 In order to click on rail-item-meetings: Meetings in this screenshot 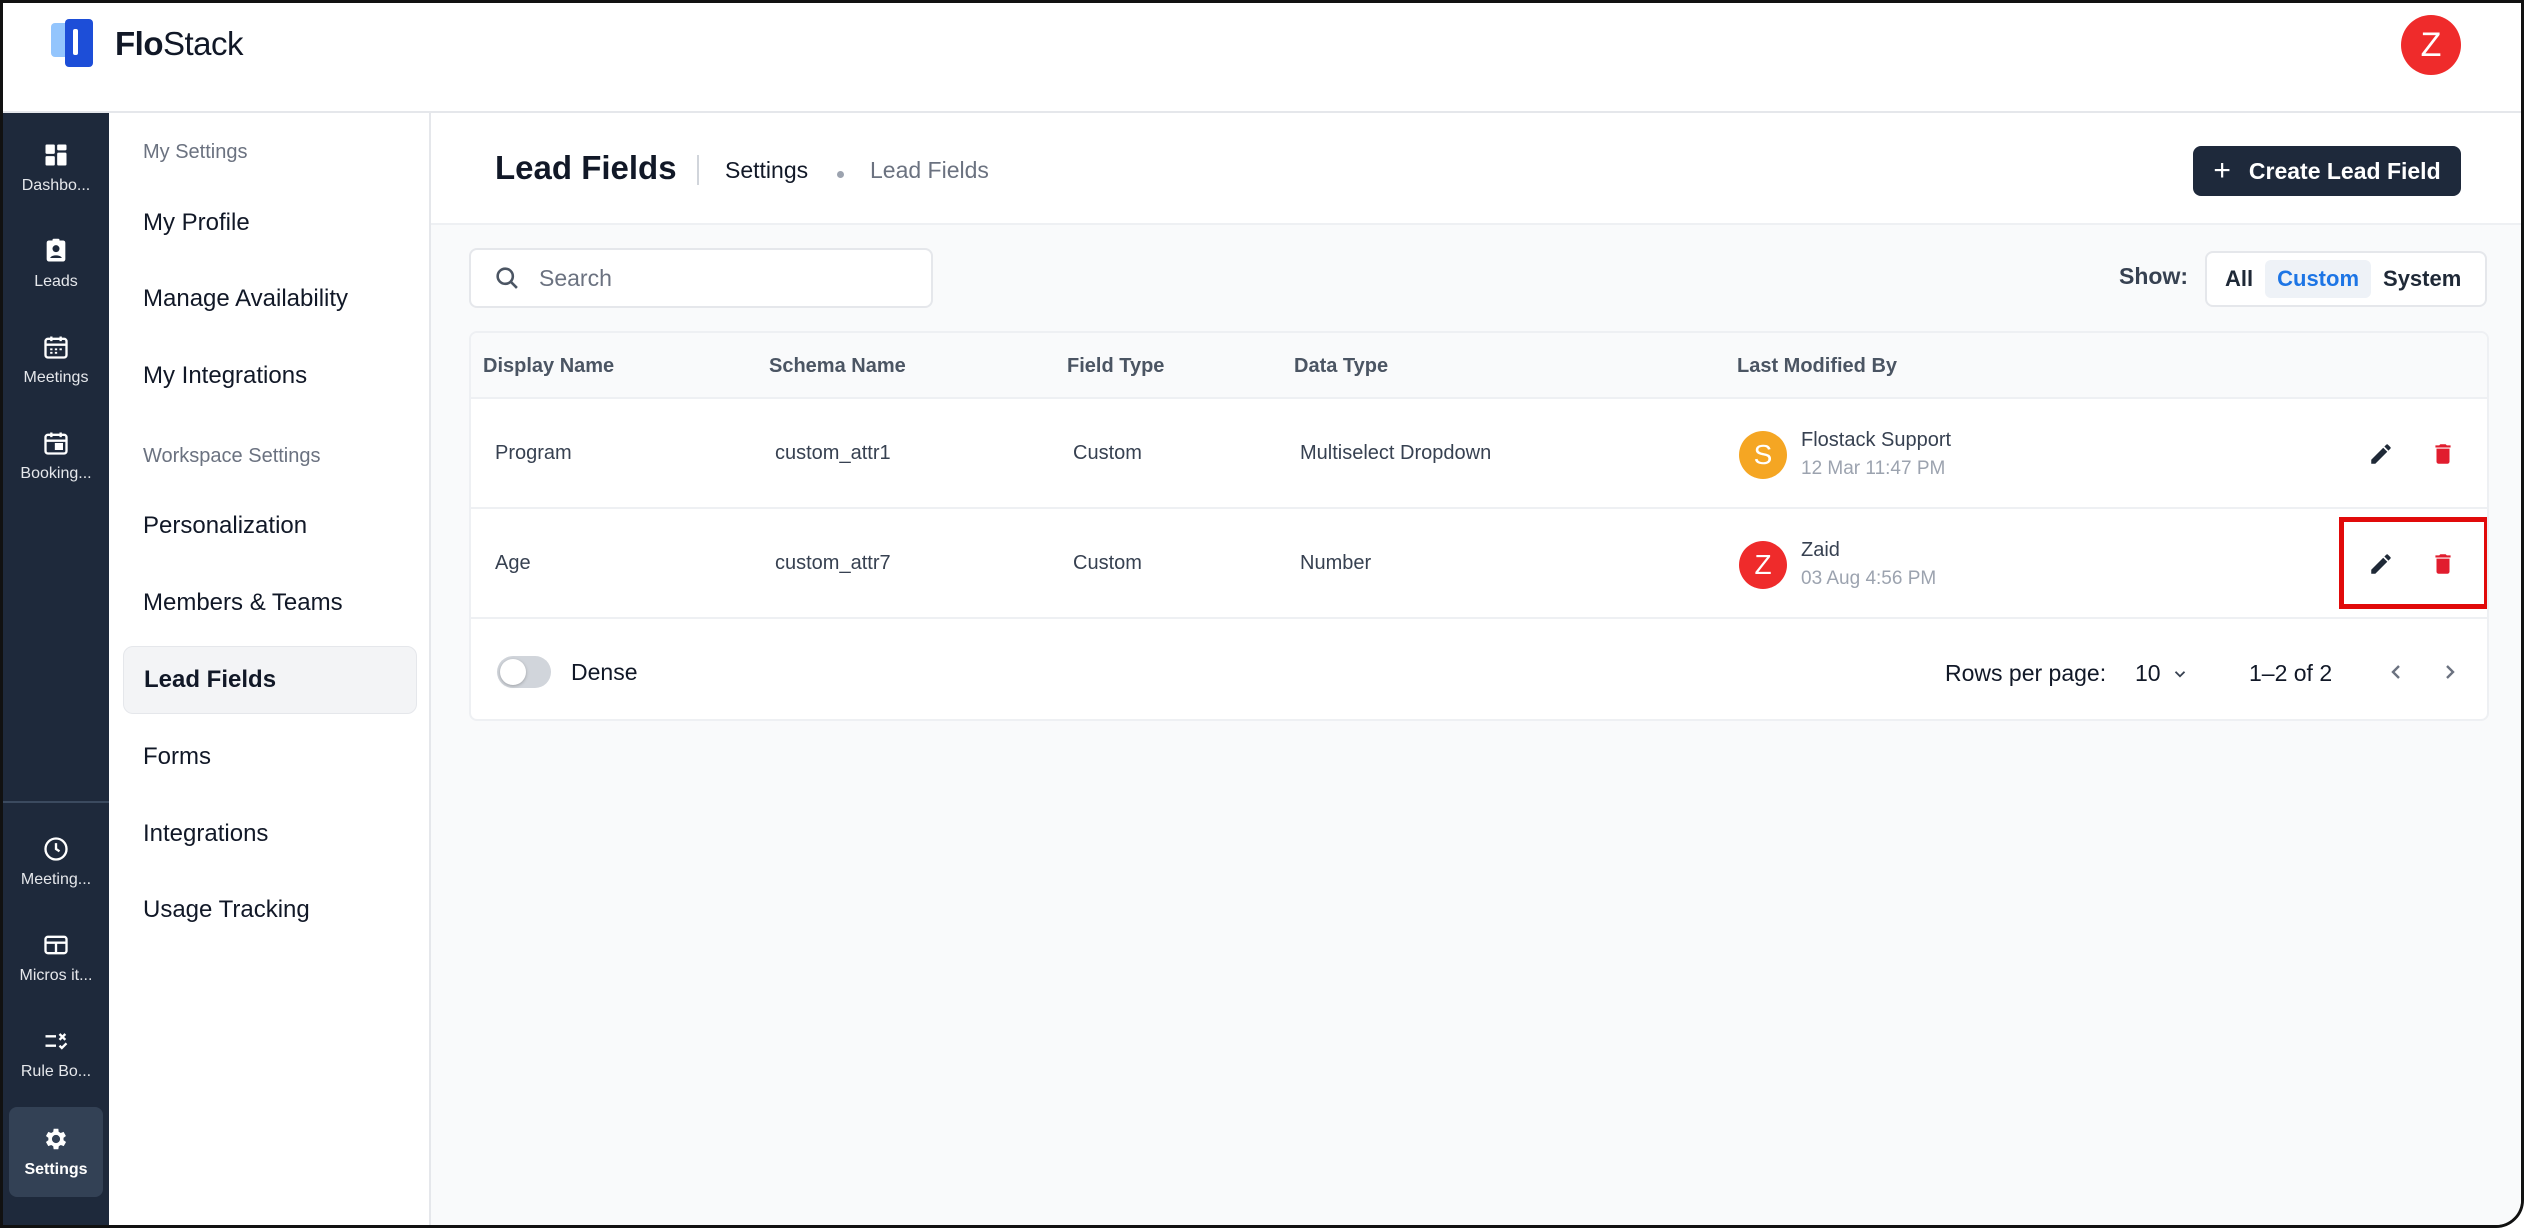, I will do `click(56, 360)`.